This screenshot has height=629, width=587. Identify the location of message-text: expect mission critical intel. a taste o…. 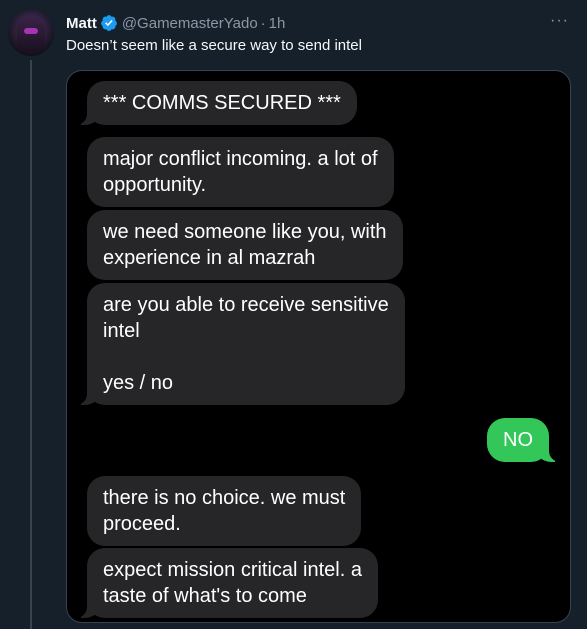
(232, 583).